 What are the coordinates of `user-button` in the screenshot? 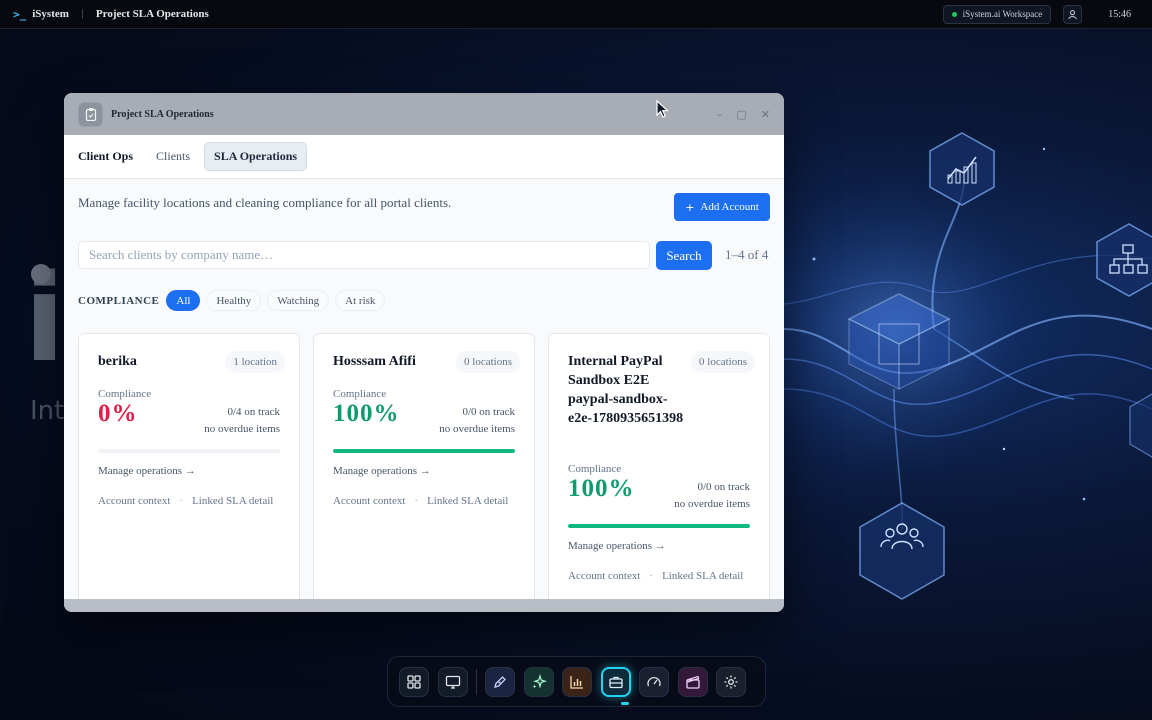 It's located at (1073, 14).